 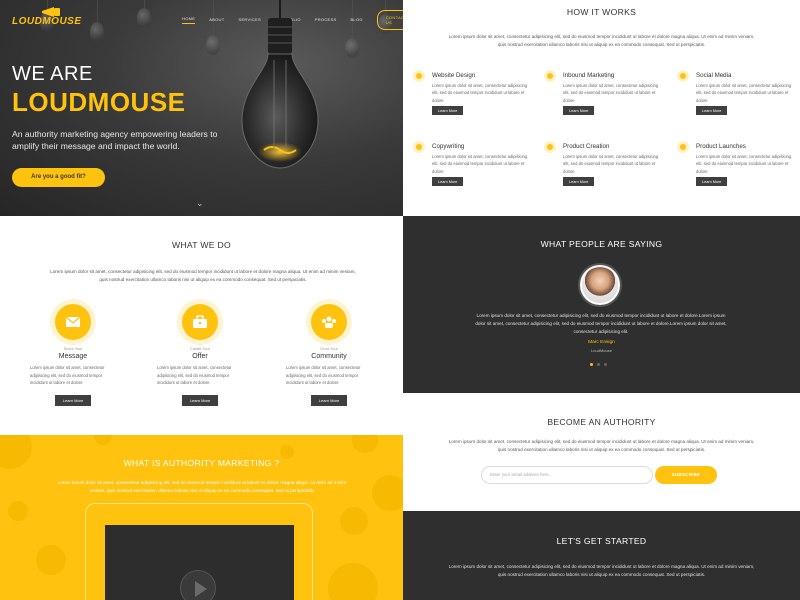 What do you see at coordinates (356, 20) in the screenshot?
I see `nav-blog: BLOG` at bounding box center [356, 20].